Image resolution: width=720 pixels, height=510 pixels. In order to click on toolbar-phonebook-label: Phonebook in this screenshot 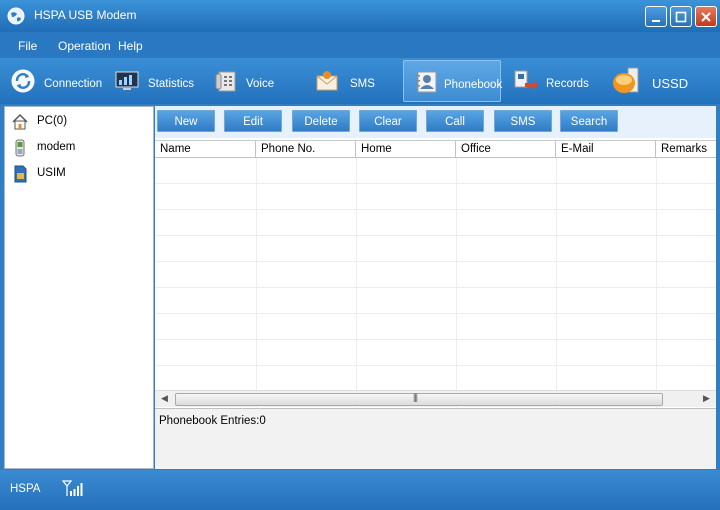, I will do `click(473, 85)`.